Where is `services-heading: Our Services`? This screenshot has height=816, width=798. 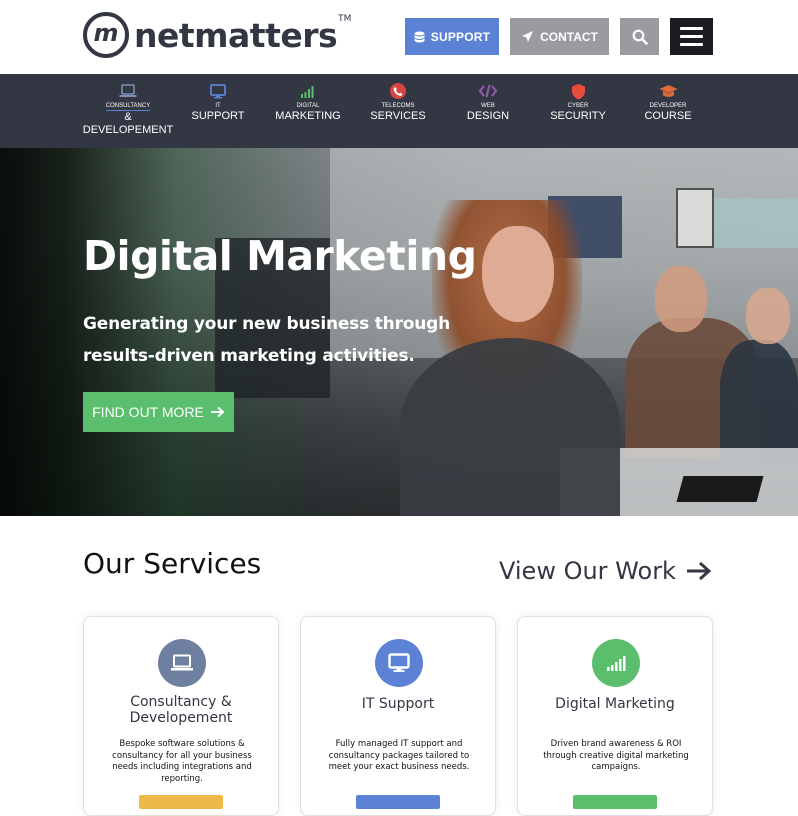
services-heading: Our Services is located at coordinates (172, 563).